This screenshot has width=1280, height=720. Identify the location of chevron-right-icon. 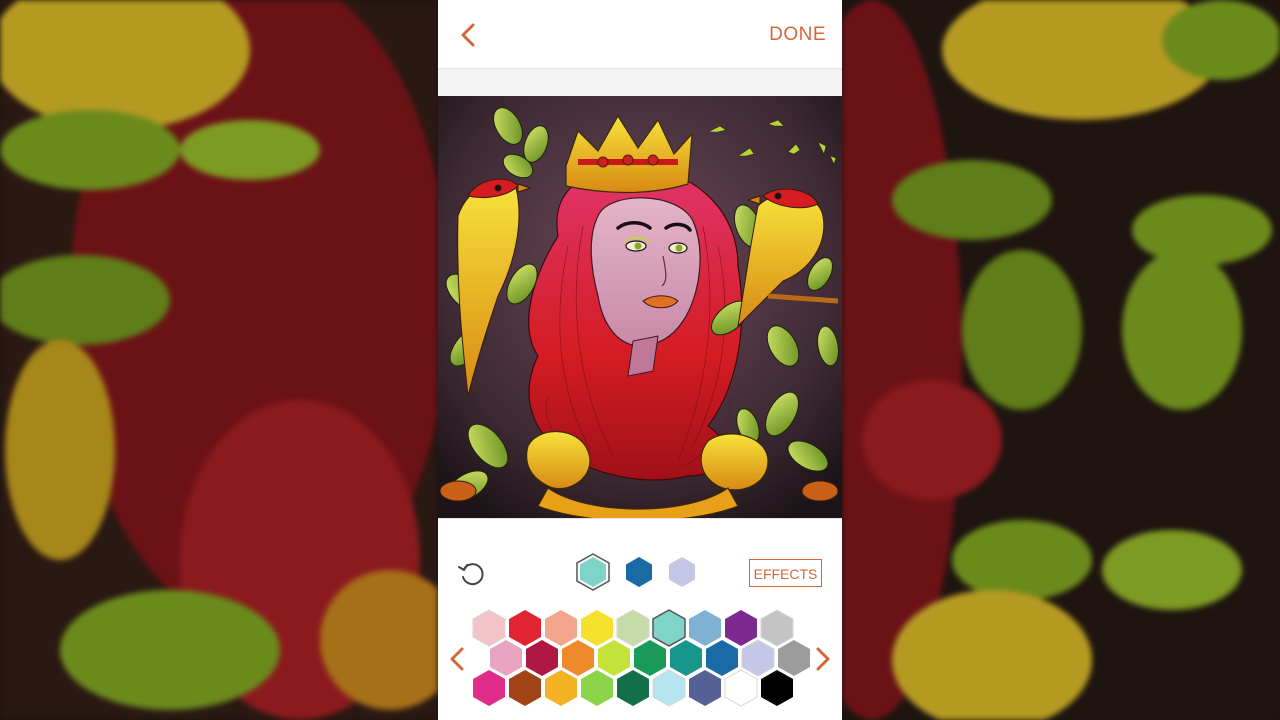
(823, 659).